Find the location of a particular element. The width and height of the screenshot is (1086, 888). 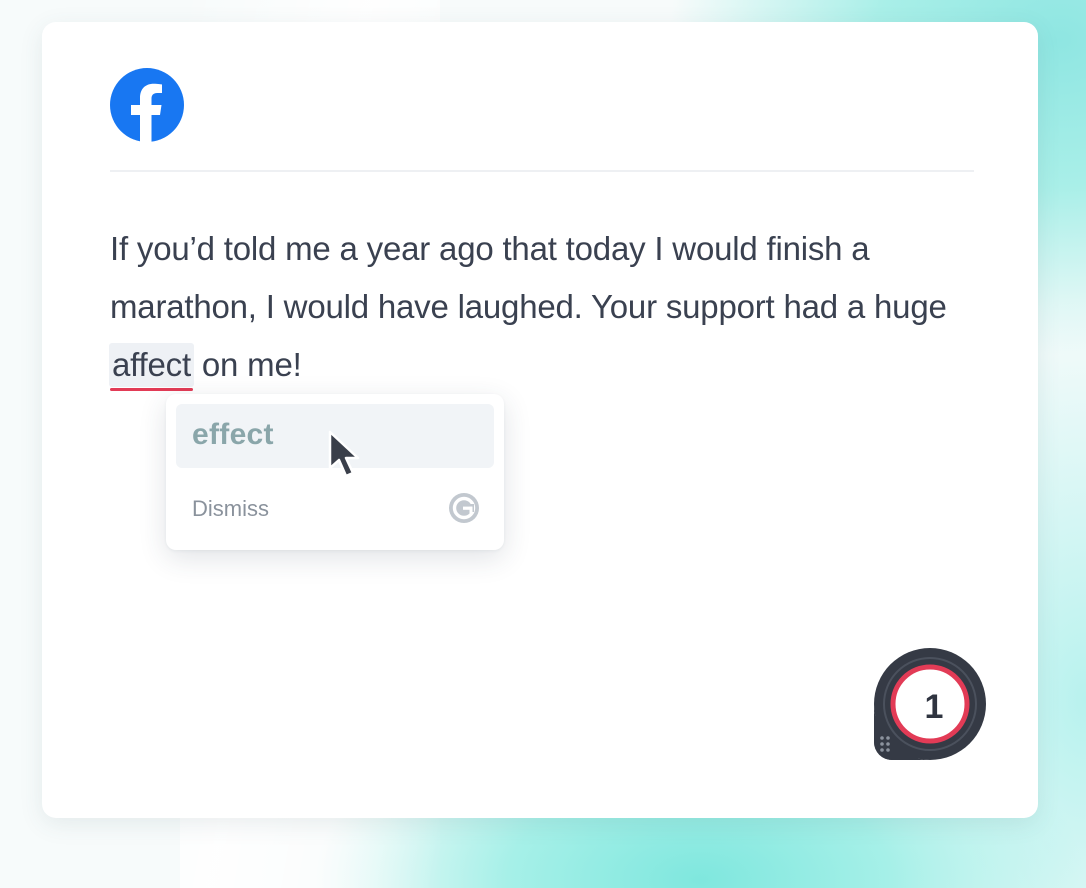

mouse-pointer-icon is located at coordinates (344, 454).